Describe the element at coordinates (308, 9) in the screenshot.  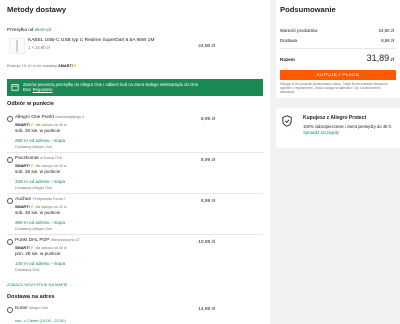
I see `summary-title: Podsumowanie` at that location.